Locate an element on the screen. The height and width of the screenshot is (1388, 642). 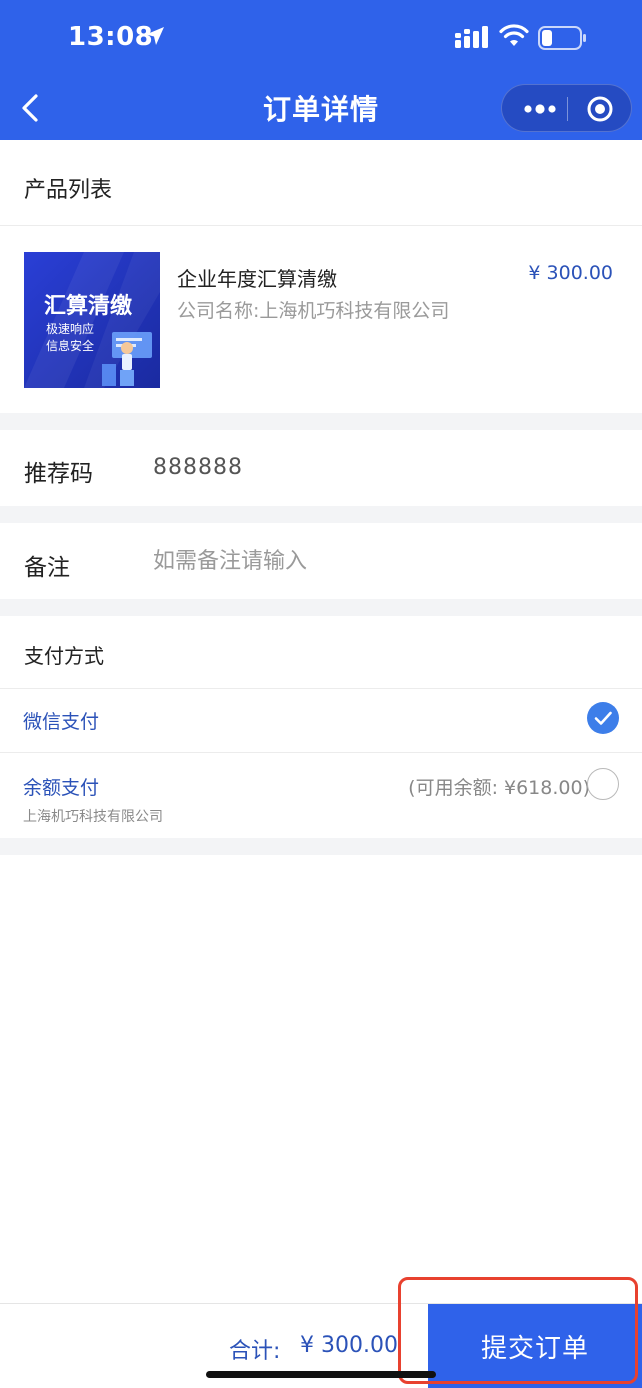
submit-order-button: 提交订单 is located at coordinates (535, 1346).